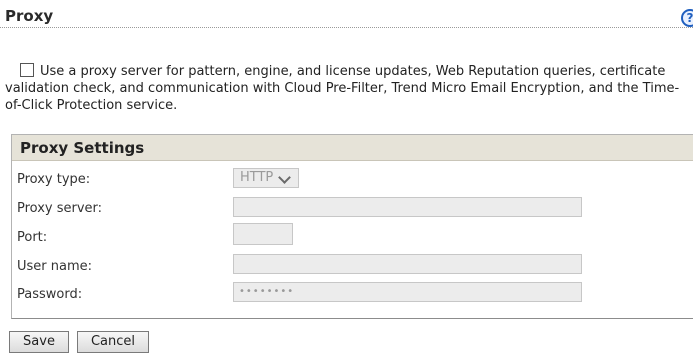 This screenshot has height=353, width=693. I want to click on cancel-button: Cancel, so click(113, 342).